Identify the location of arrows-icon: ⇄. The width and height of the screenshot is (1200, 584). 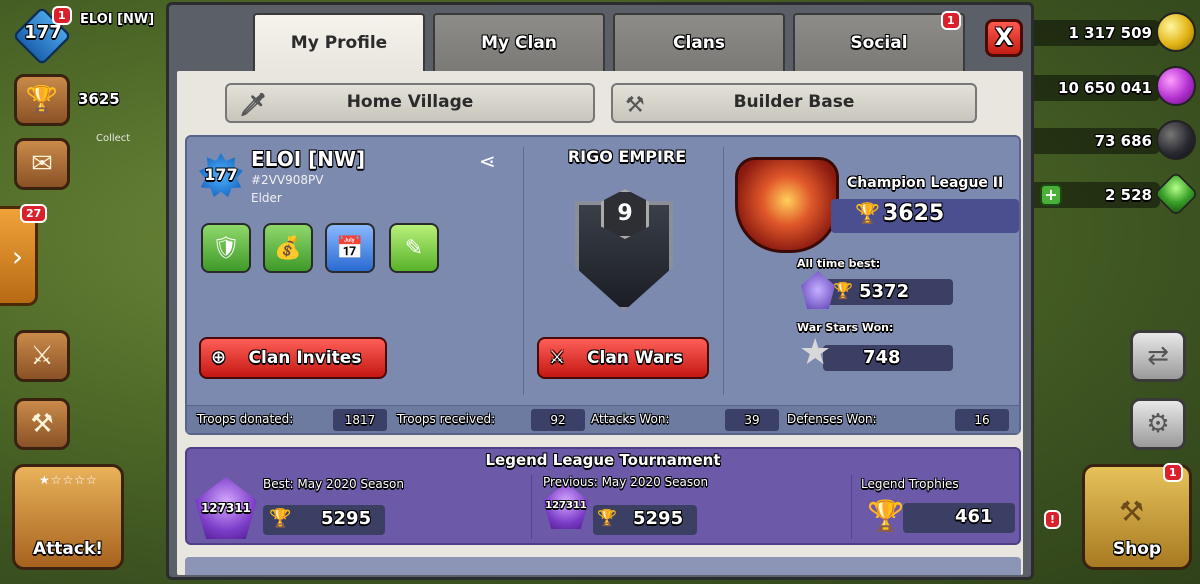
(1158, 356).